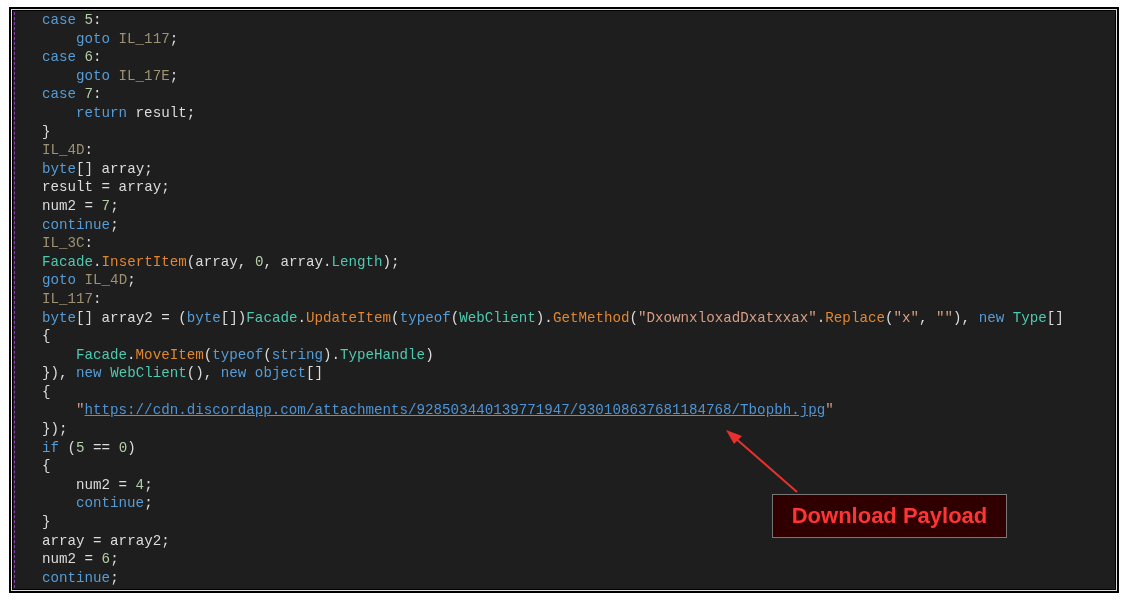  Describe the element at coordinates (106, 541) in the screenshot. I see `code-line: array = array2;` at that location.